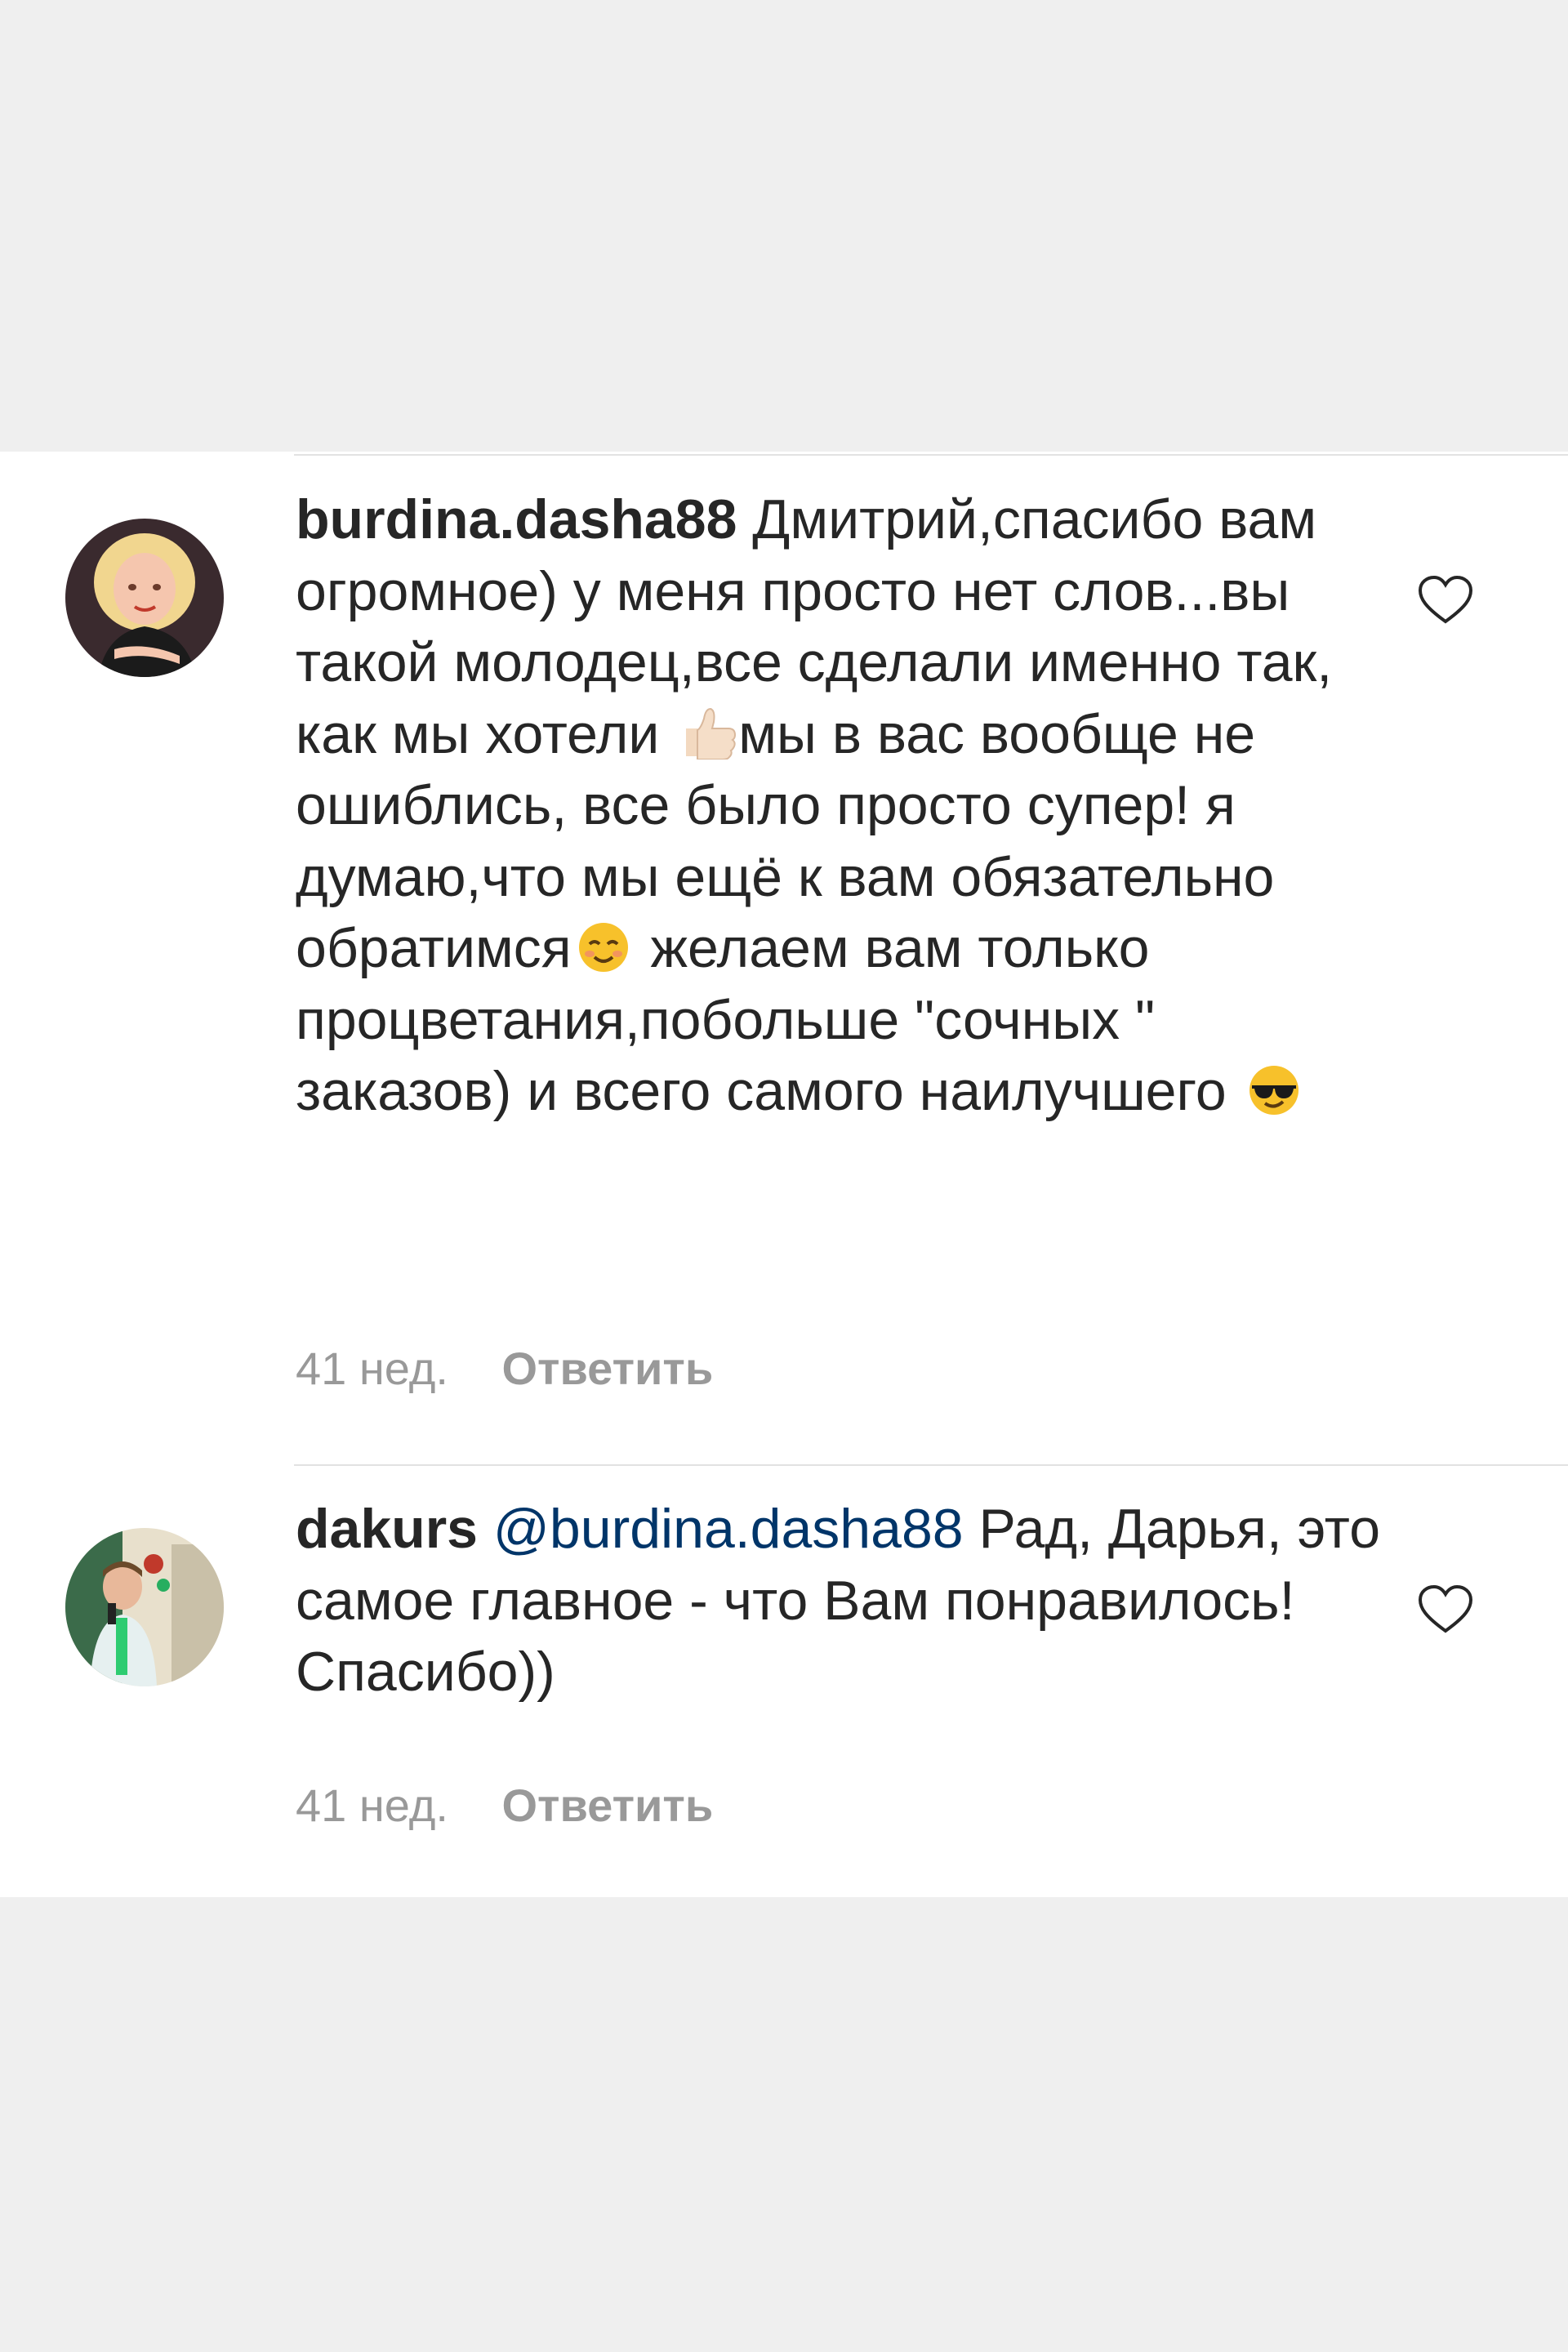  Describe the element at coordinates (711, 733) in the screenshot. I see `thumbs-up-emoji-icon` at that location.